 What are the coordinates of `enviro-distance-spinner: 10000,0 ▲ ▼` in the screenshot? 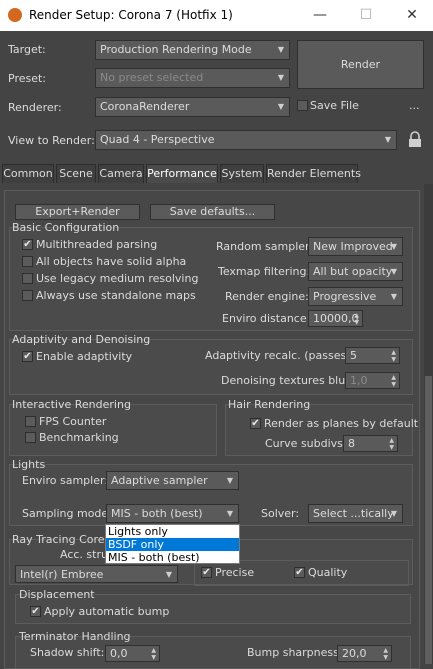 It's located at (335, 318).